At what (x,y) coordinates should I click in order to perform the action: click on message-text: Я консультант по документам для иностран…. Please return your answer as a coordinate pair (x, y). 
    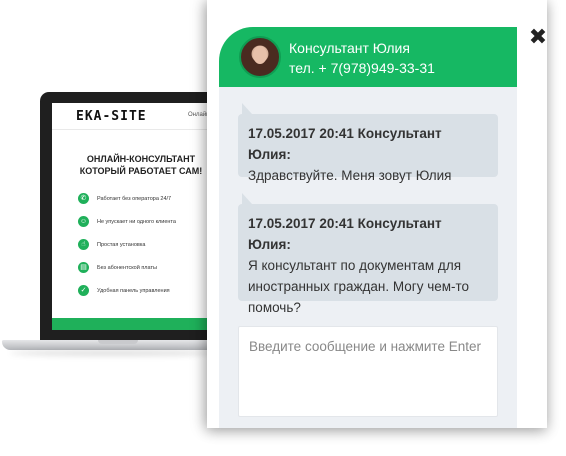
    Looking at the image, I should click on (359, 286).